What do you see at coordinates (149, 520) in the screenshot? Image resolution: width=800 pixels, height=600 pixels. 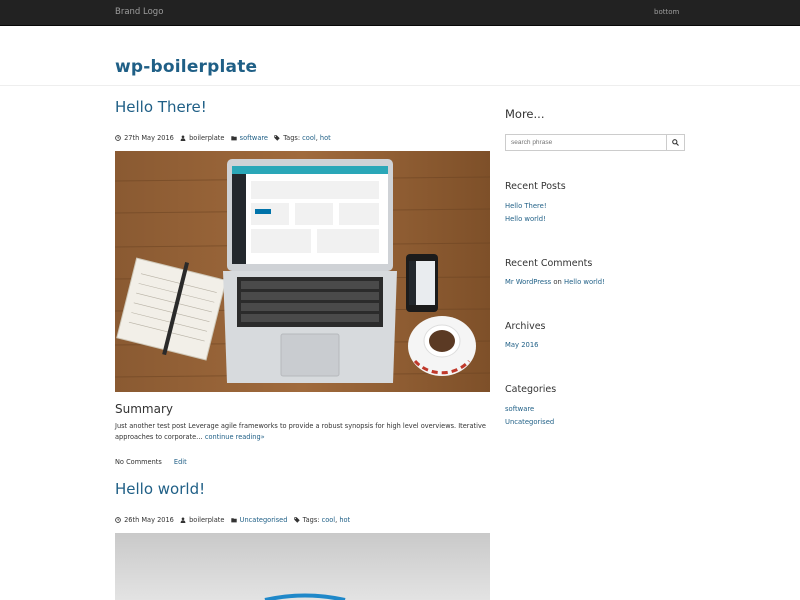 I see `post-date: 26th May 2016` at bounding box center [149, 520].